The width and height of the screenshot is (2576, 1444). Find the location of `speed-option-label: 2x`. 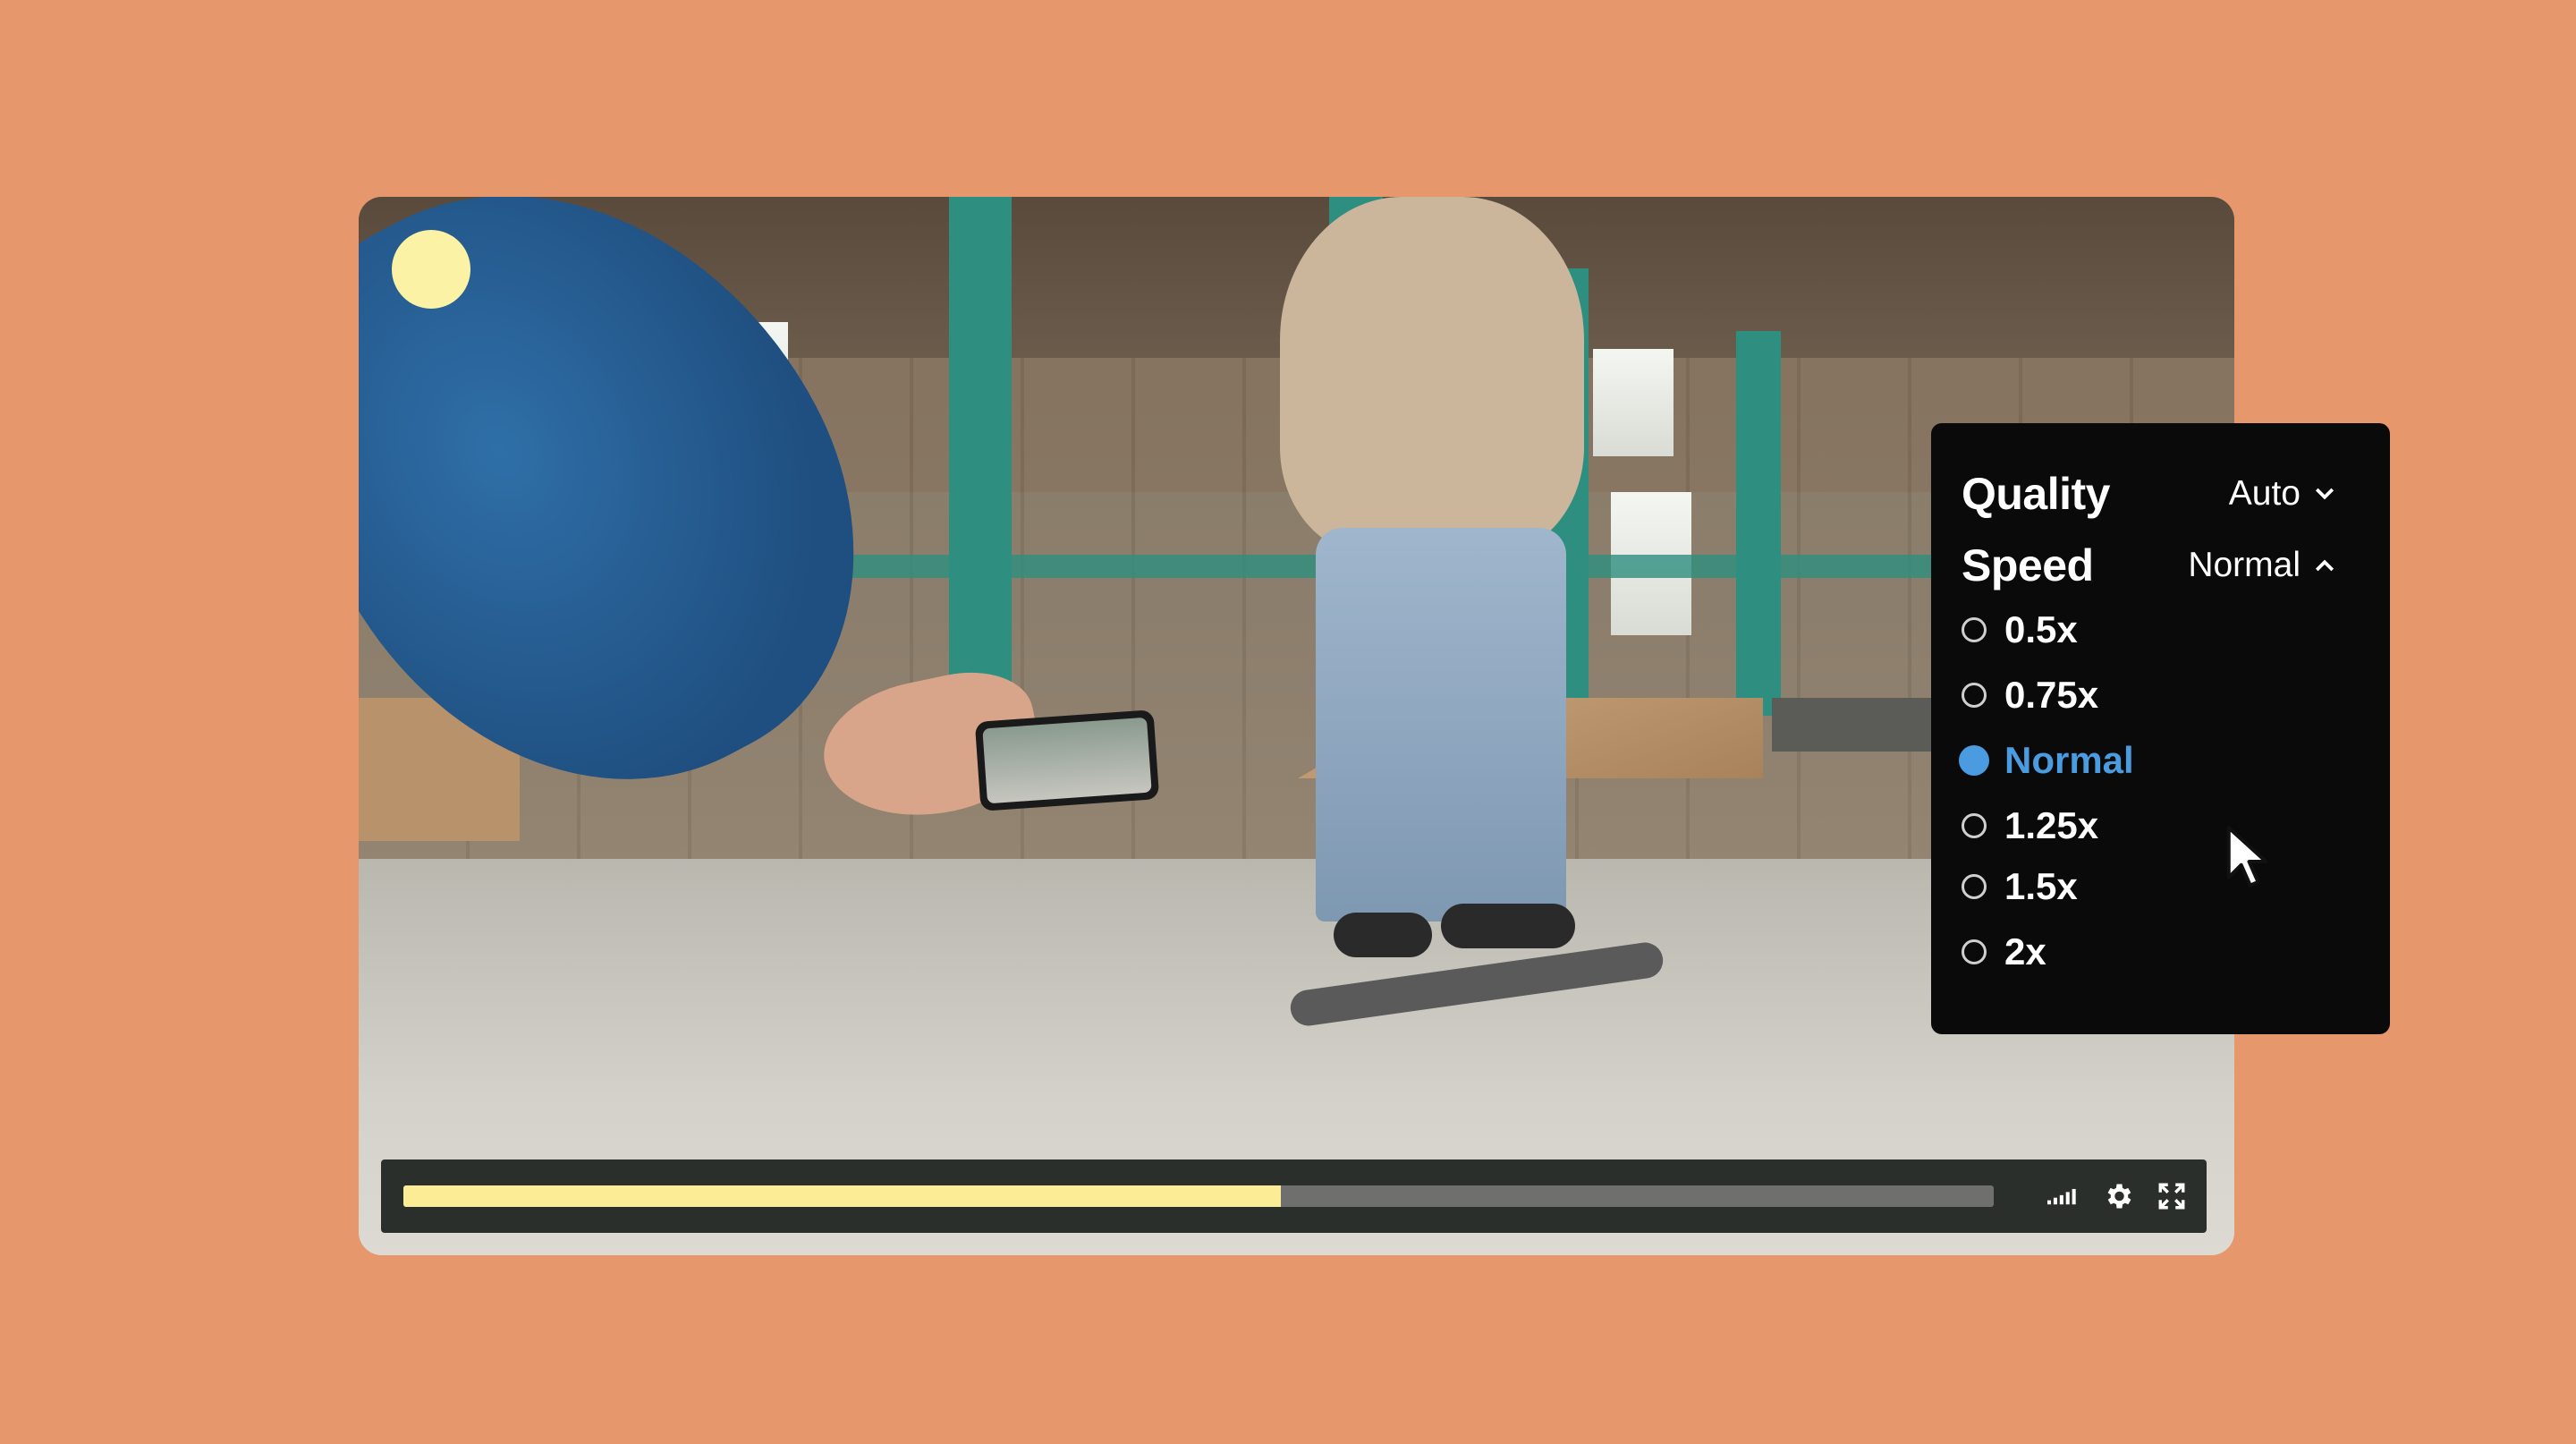

speed-option-label: 2x is located at coordinates (2025, 951).